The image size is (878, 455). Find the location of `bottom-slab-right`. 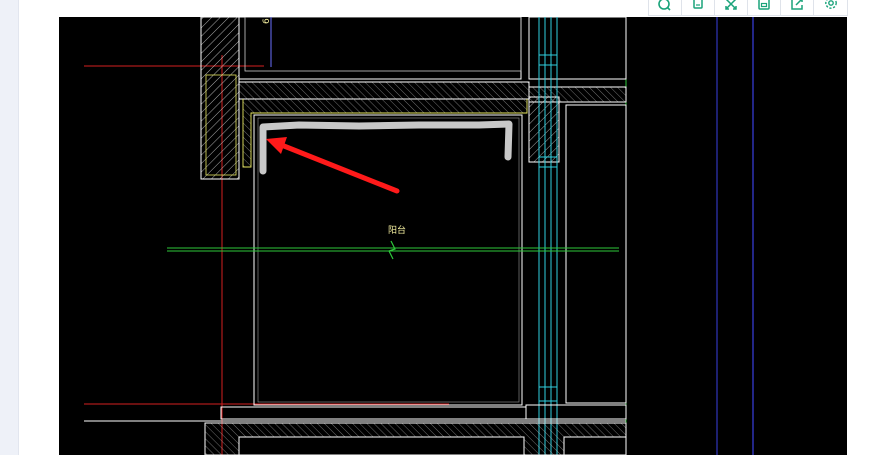

bottom-slab-right is located at coordinates (576, 412).